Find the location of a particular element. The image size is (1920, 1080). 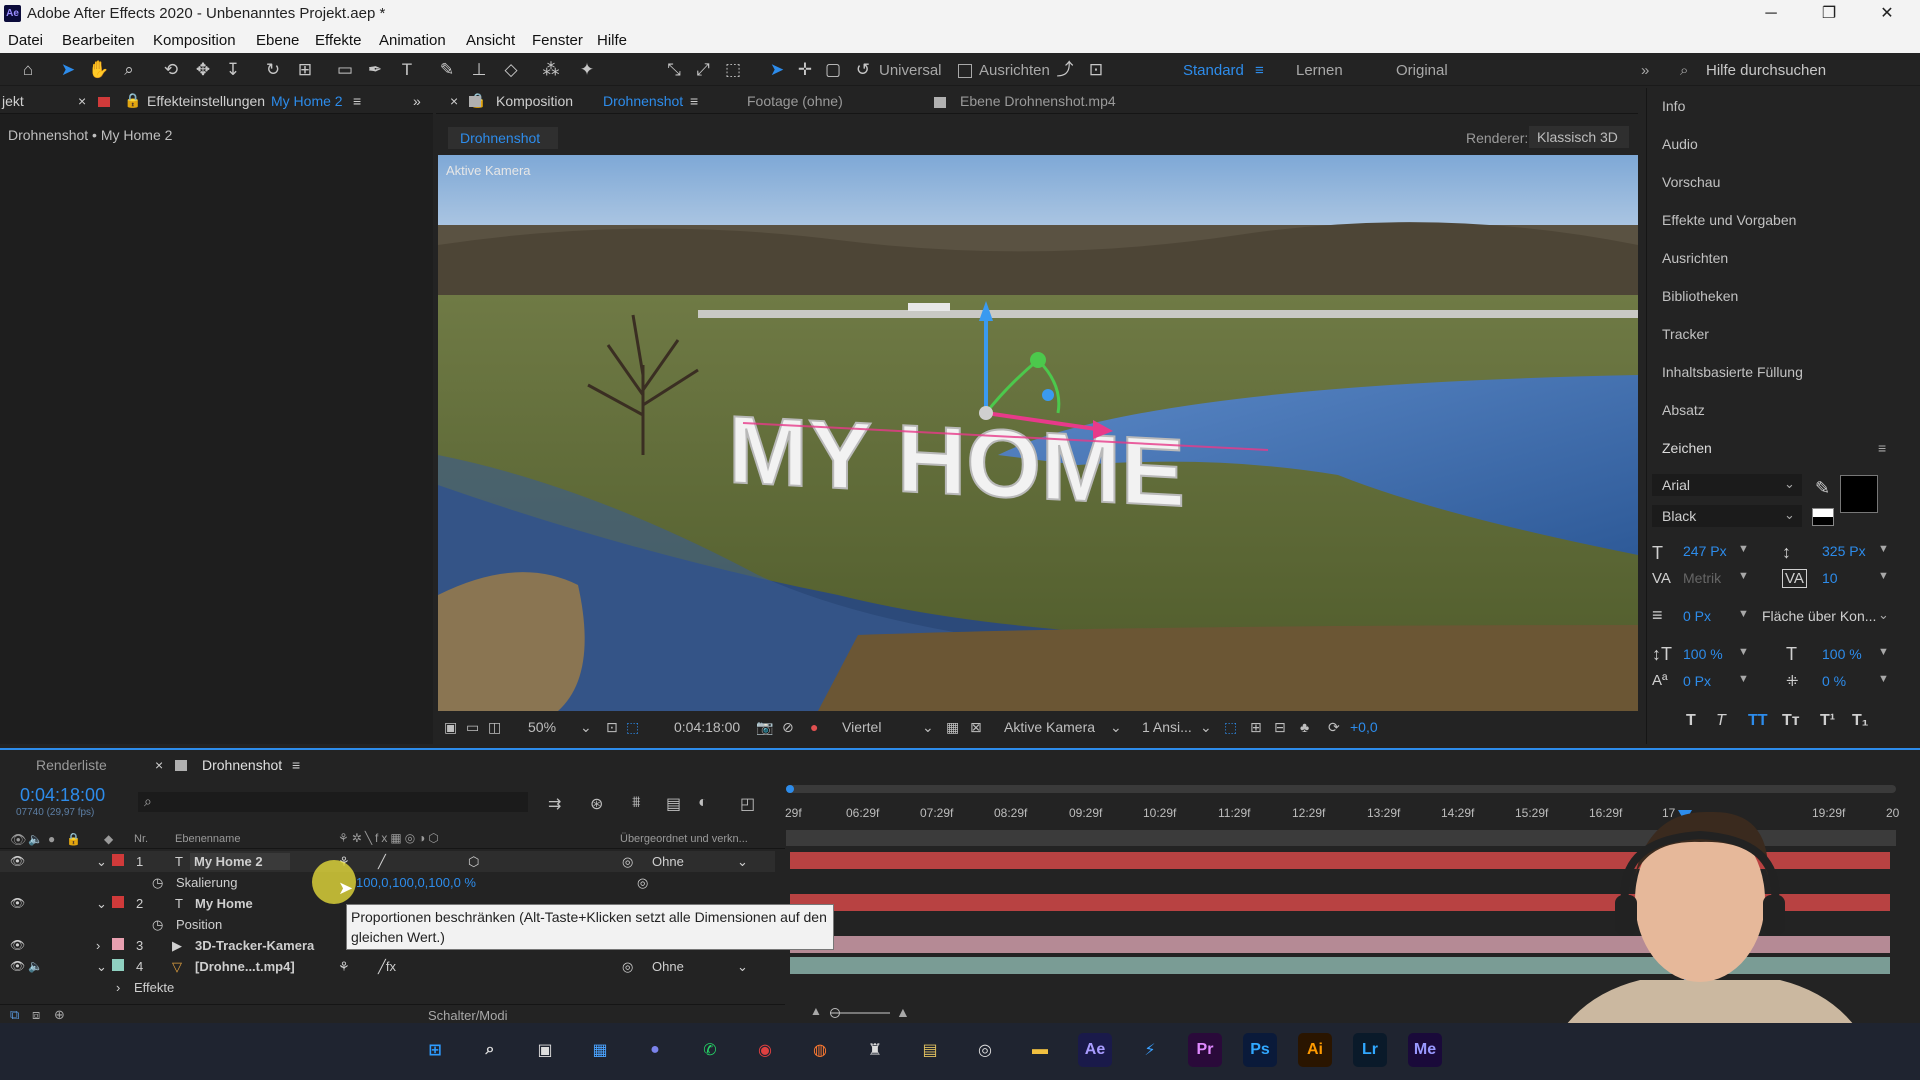

panel-effekte-vorgaben: Effekte und Vorgaben is located at coordinates (1729, 220).